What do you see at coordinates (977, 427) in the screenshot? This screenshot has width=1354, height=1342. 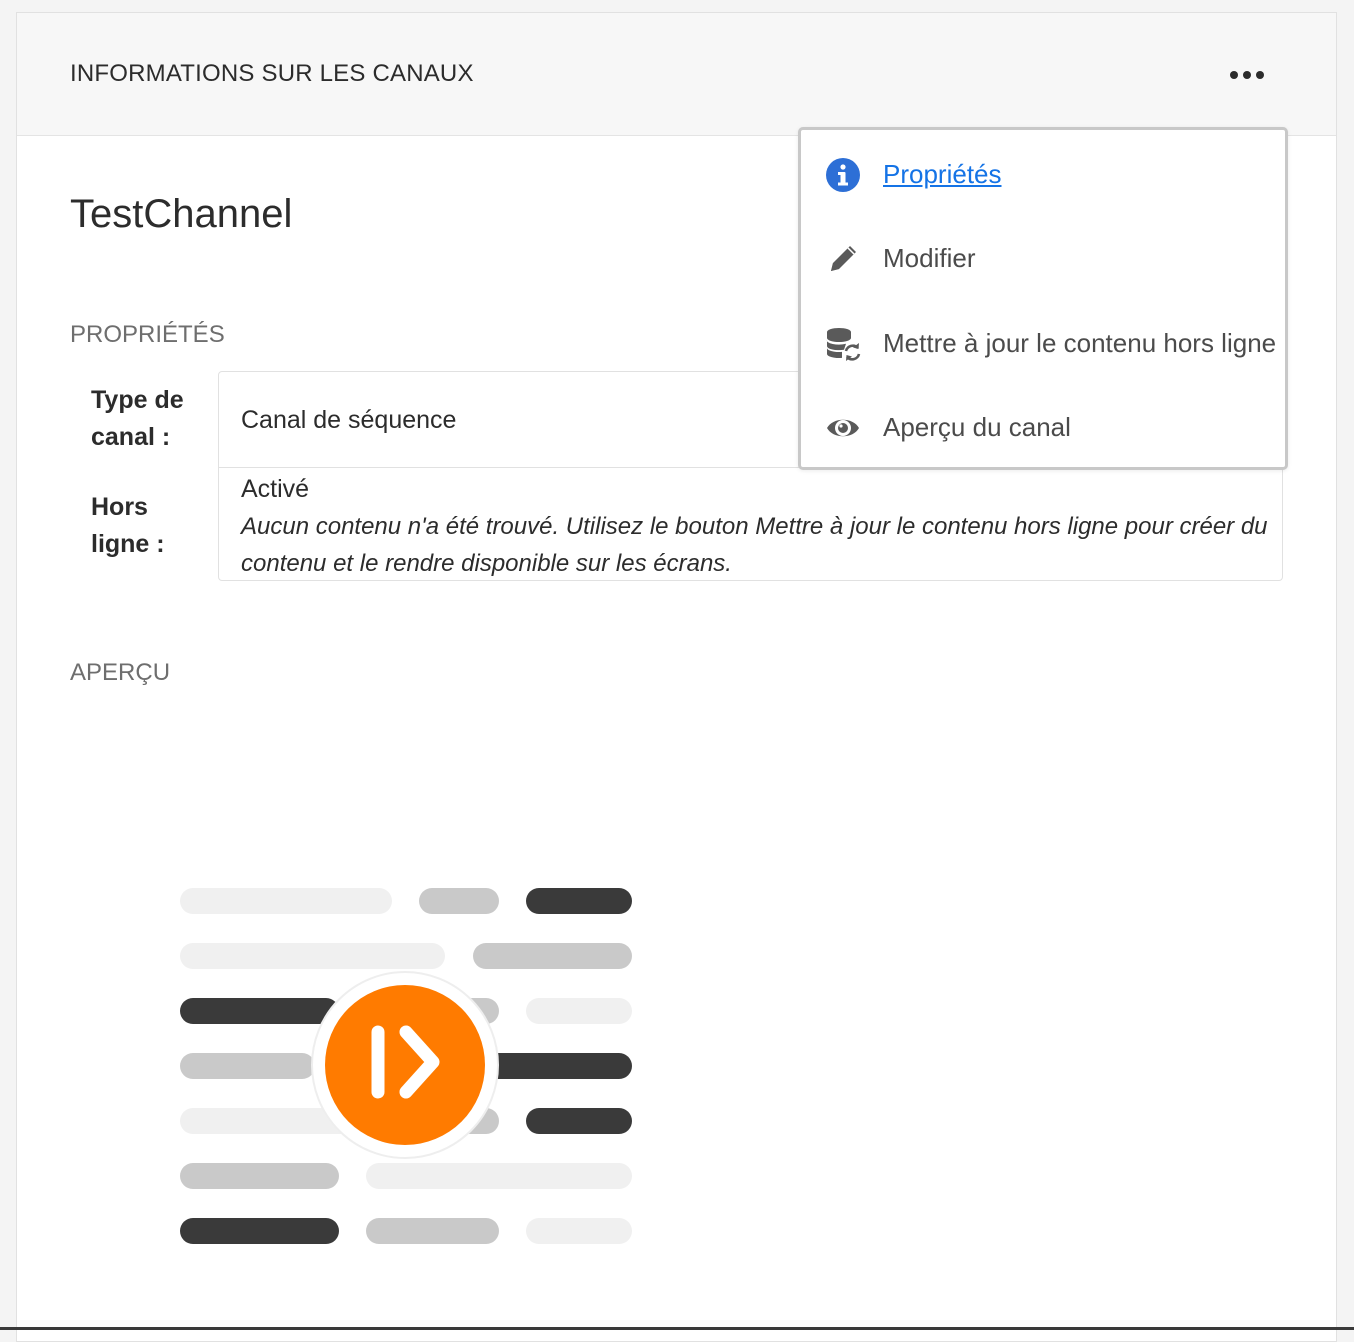 I see `menu-item-label: Aperçu du canal` at bounding box center [977, 427].